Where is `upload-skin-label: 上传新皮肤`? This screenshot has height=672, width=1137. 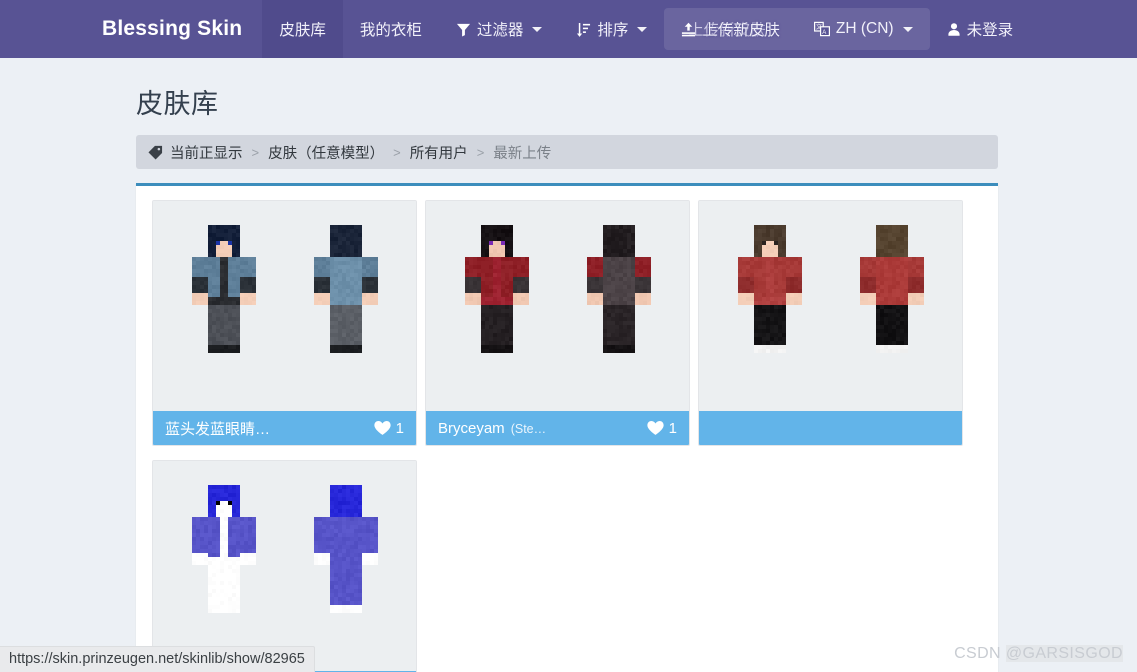
upload-skin-label: 上传新皮肤 is located at coordinates (741, 30).